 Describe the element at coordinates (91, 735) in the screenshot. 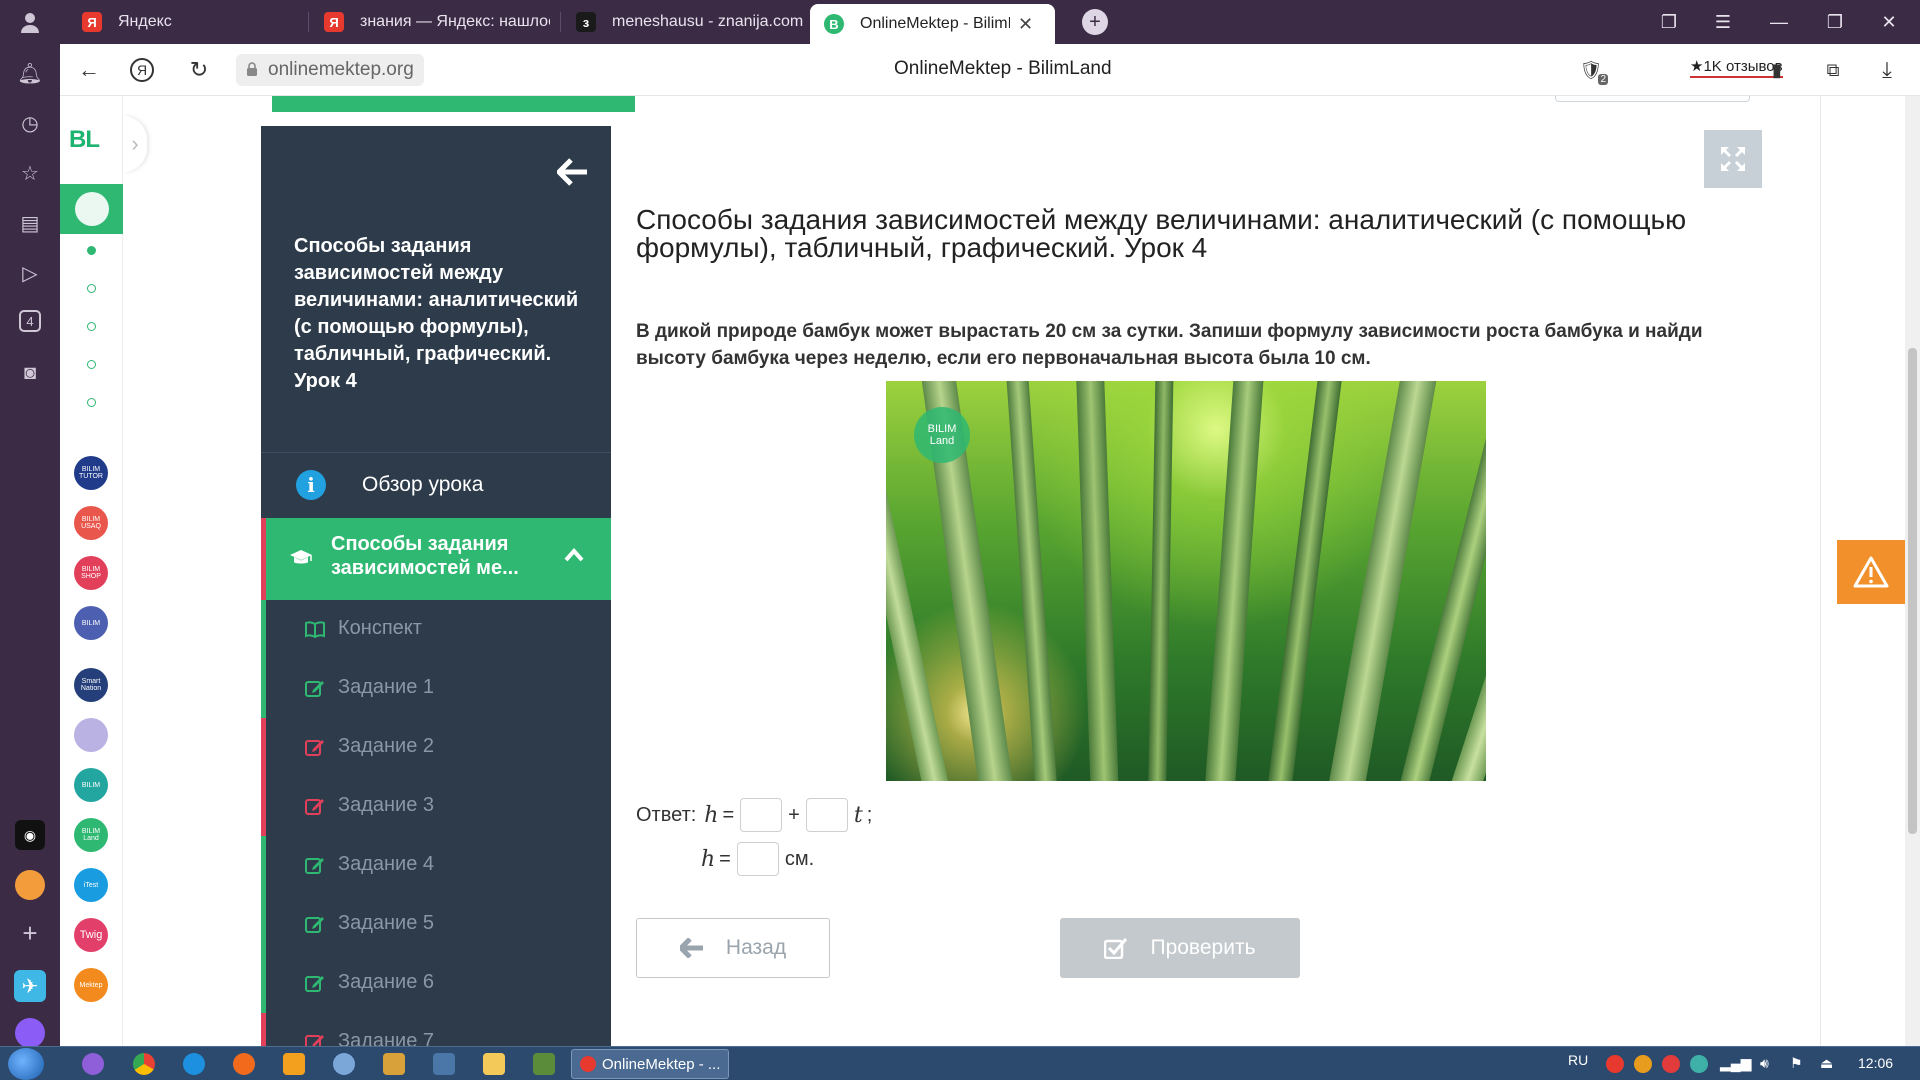

I see `service-bilim-media-icon` at that location.